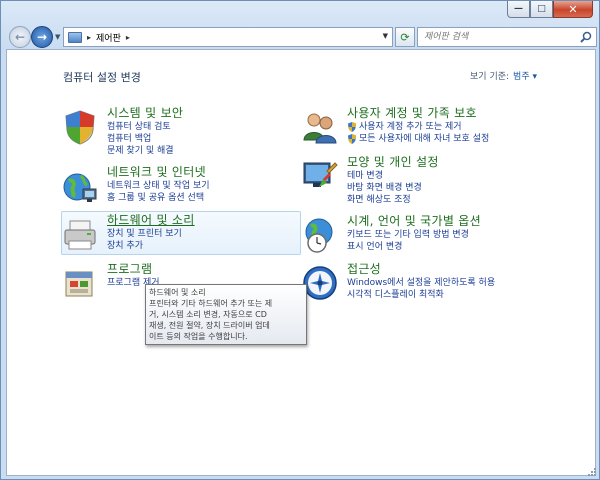 This screenshot has height=480, width=600. Describe the element at coordinates (441, 179) in the screenshot. I see `category-appearance: 모양 및 개인 설정 테마 변경 바탕 화면 배경 변경 화면 해상도 조정` at that location.